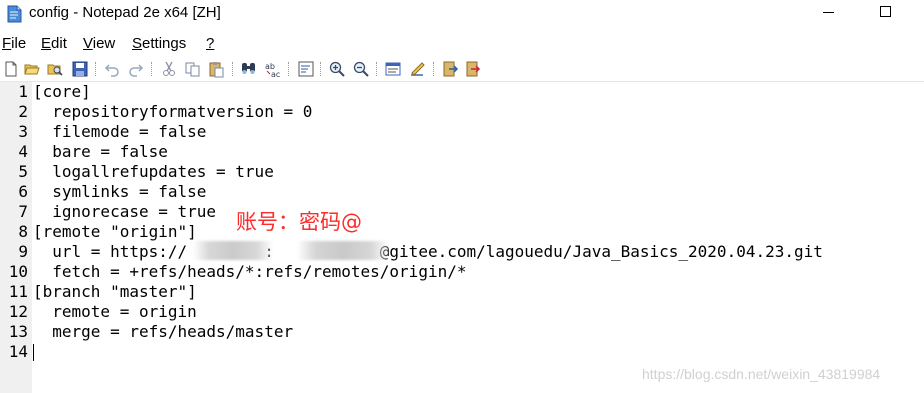 This screenshot has height=393, width=924. Describe the element at coordinates (115, 311) in the screenshot. I see `line-text: remote = origin` at that location.